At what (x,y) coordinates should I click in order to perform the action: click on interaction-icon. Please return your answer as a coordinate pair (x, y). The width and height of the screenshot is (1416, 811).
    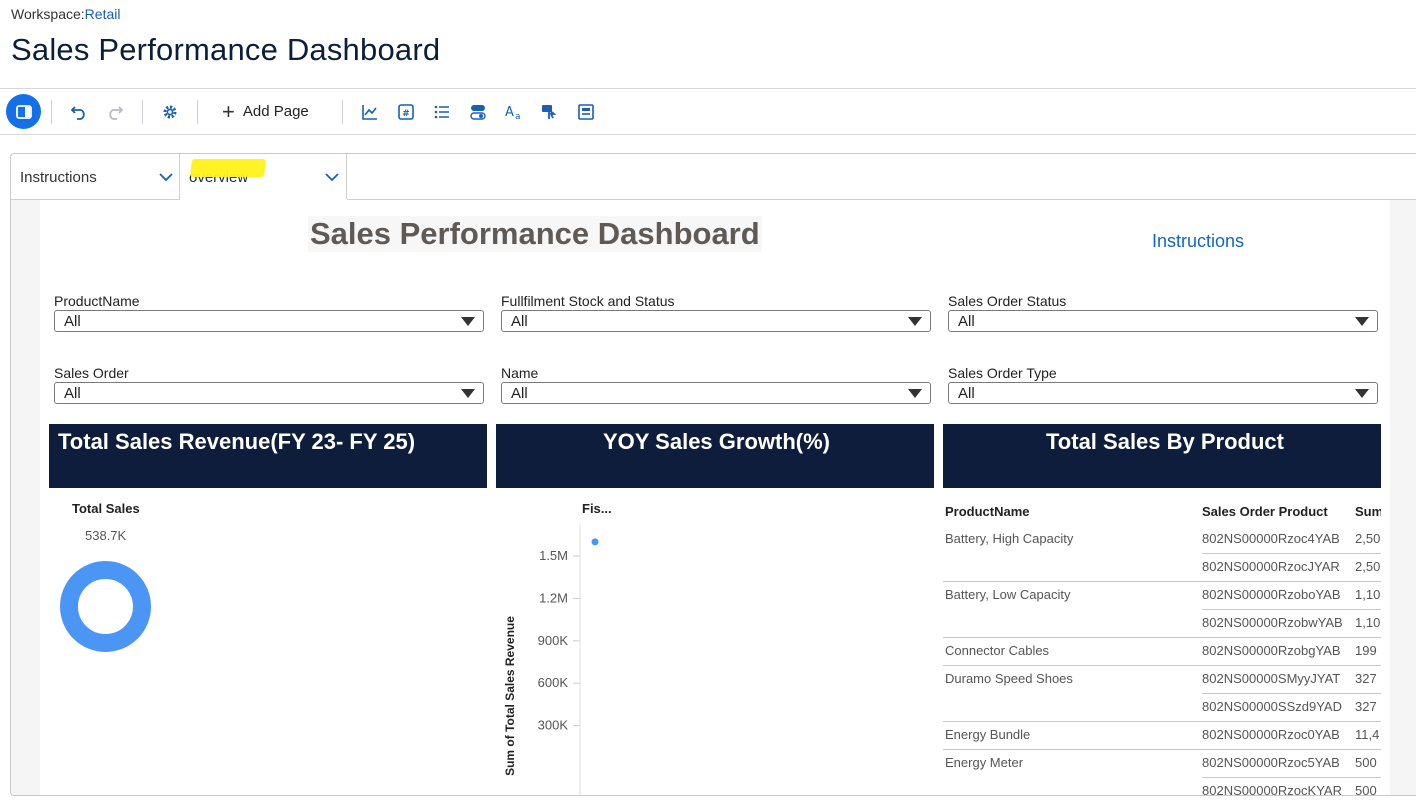
    Looking at the image, I should click on (549, 111).